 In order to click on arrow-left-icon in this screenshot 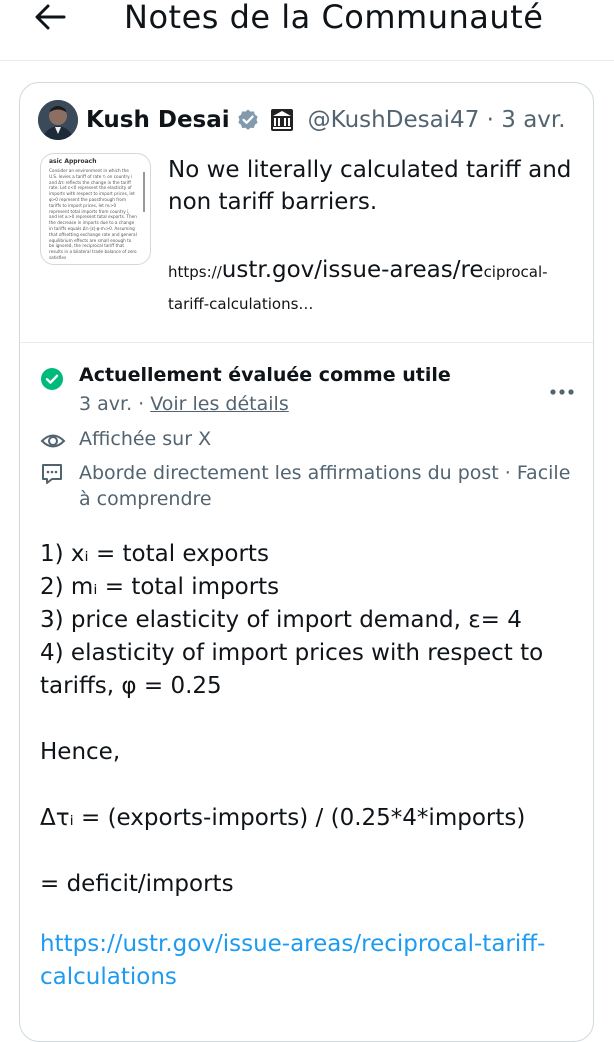, I will do `click(50, 17)`.